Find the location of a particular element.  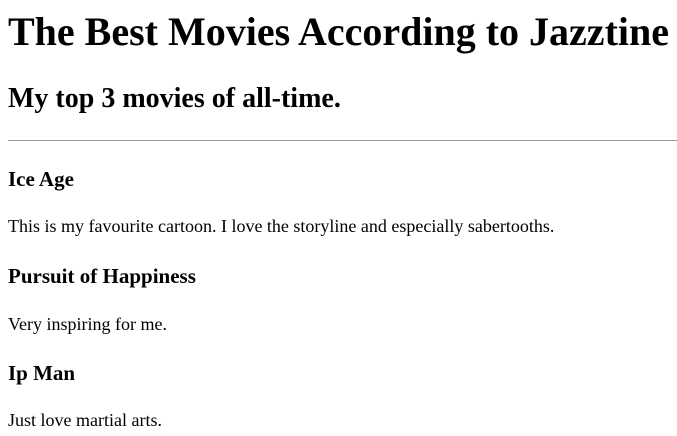

movie-description-ip-man: Just love martial arts. is located at coordinates (85, 420).